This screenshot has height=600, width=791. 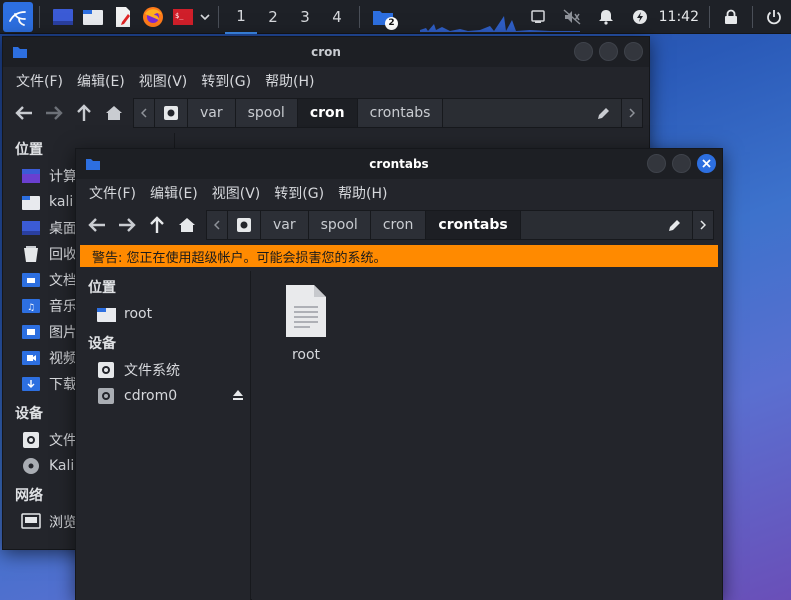 I want to click on window-title: crontabs, so click(x=399, y=164).